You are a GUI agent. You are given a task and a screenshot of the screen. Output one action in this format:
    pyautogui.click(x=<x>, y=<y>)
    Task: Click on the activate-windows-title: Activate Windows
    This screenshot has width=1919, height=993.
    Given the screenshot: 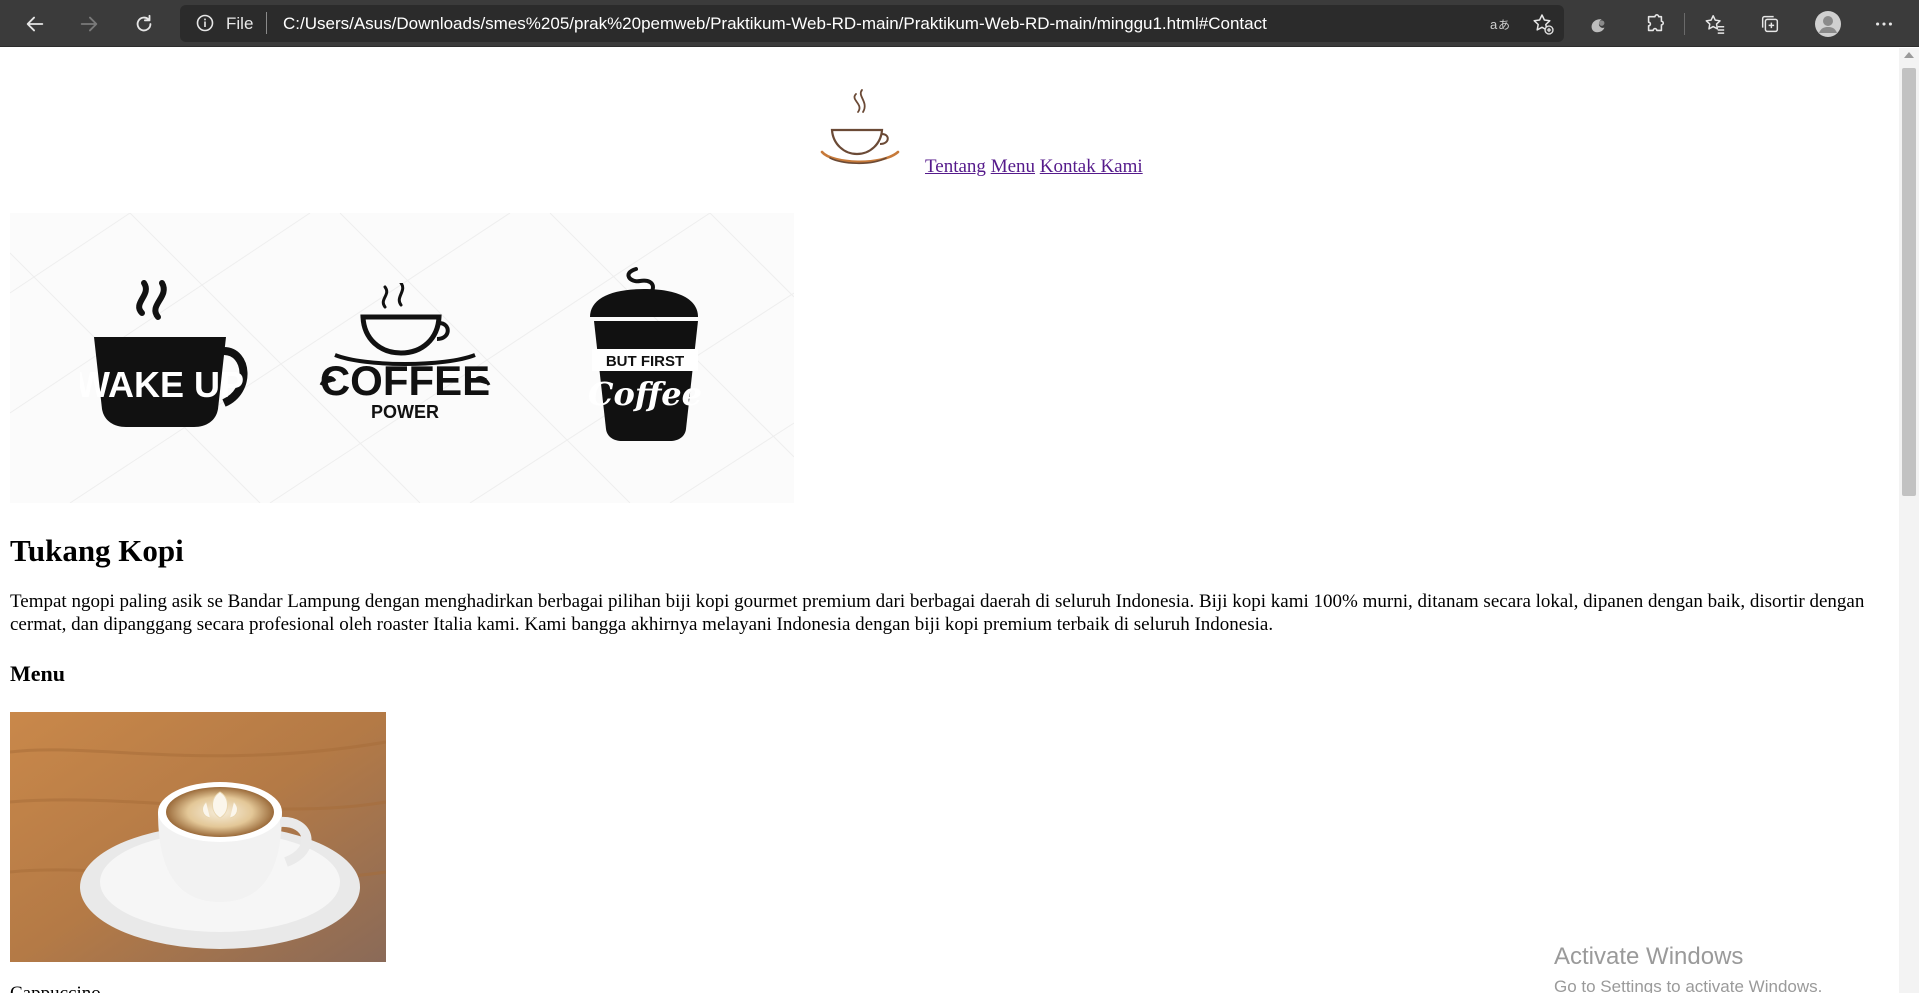 What is the action you would take?
    pyautogui.click(x=1649, y=956)
    